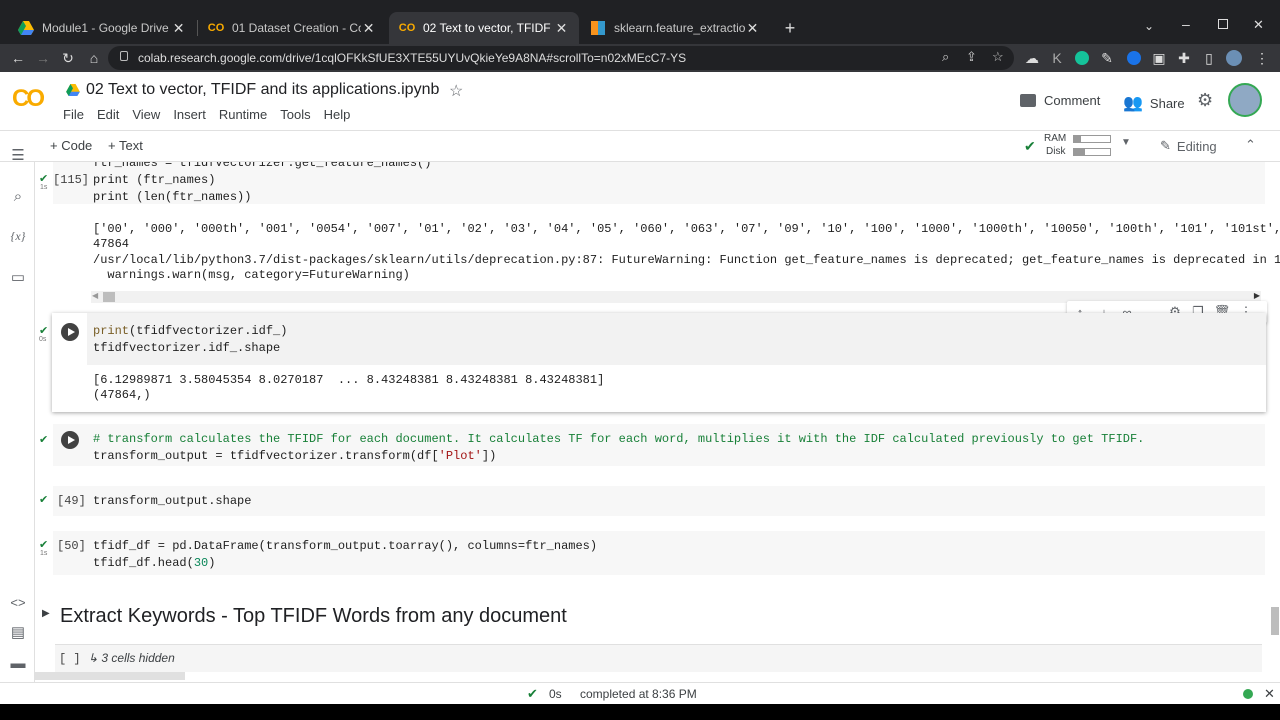 This screenshot has width=1280, height=720. Describe the element at coordinates (296, 28) in the screenshot. I see `tab-label: 01 Dataset Creation - Collect Mo` at that location.